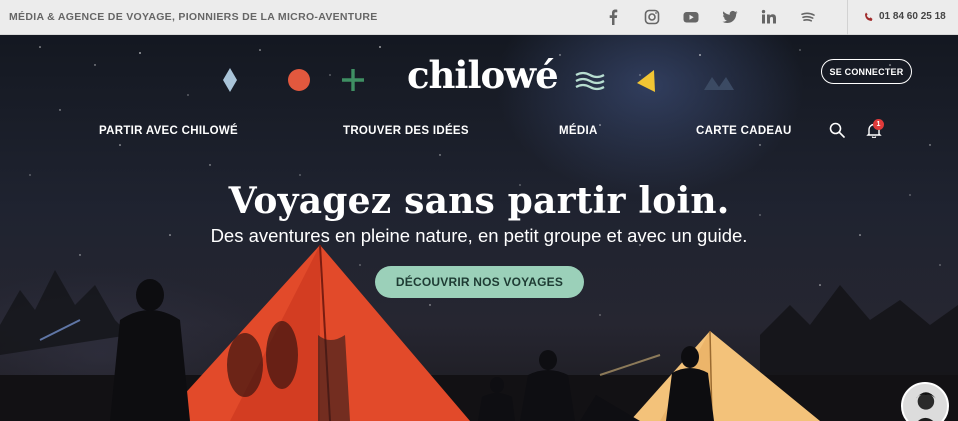 This screenshot has height=421, width=958. Describe the element at coordinates (479, 201) in the screenshot. I see `hero-title: Voyagez sans partir loin.` at that location.